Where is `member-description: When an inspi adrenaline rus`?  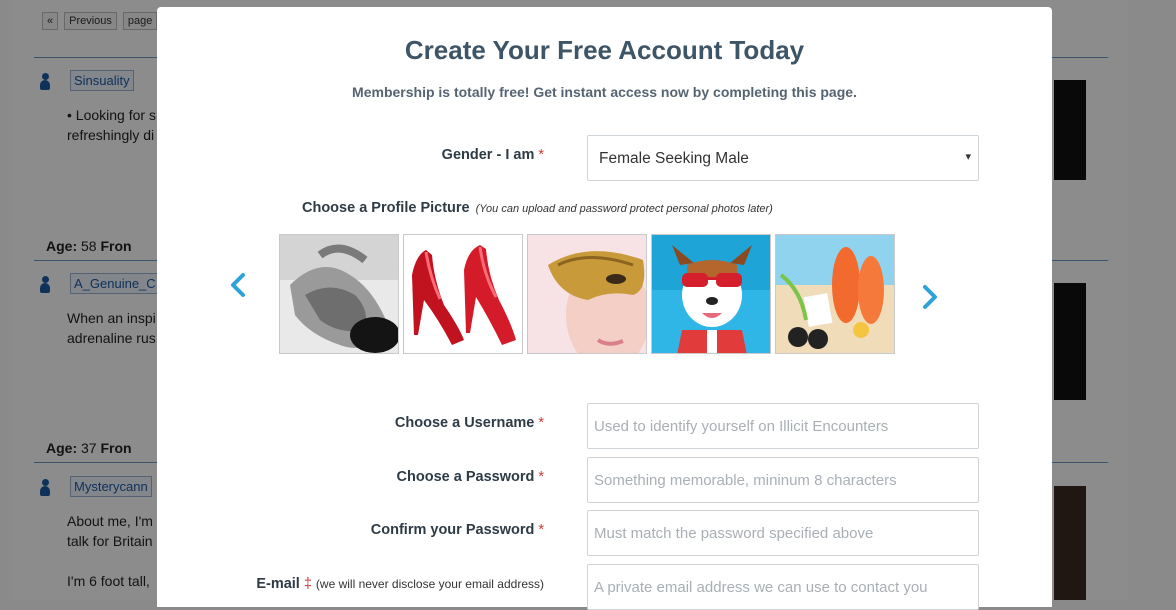 member-description: When an inspi adrenaline rus is located at coordinates (111, 328).